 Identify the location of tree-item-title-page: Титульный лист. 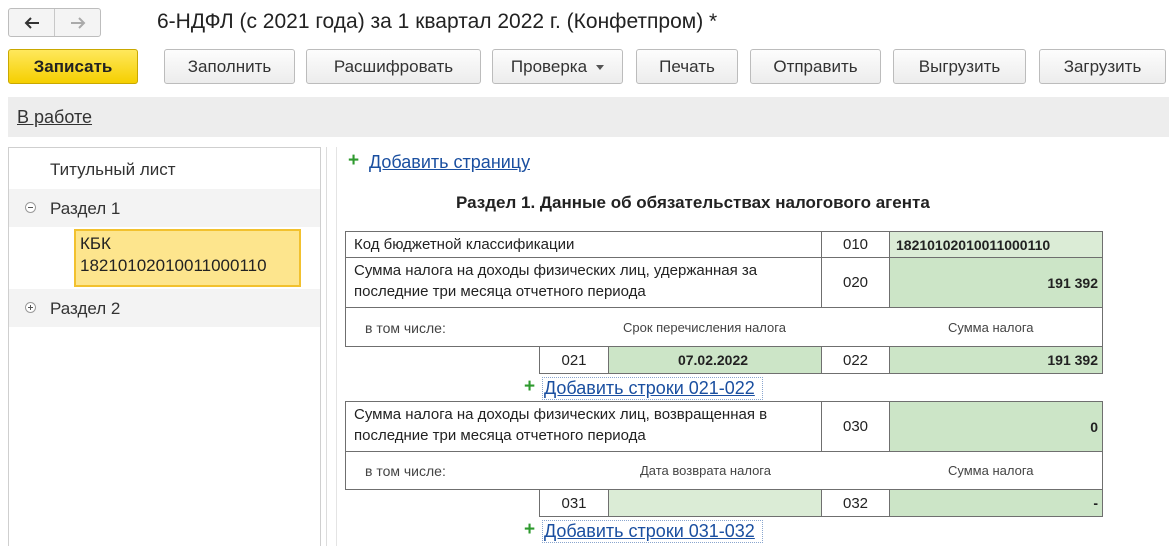
(164, 169).